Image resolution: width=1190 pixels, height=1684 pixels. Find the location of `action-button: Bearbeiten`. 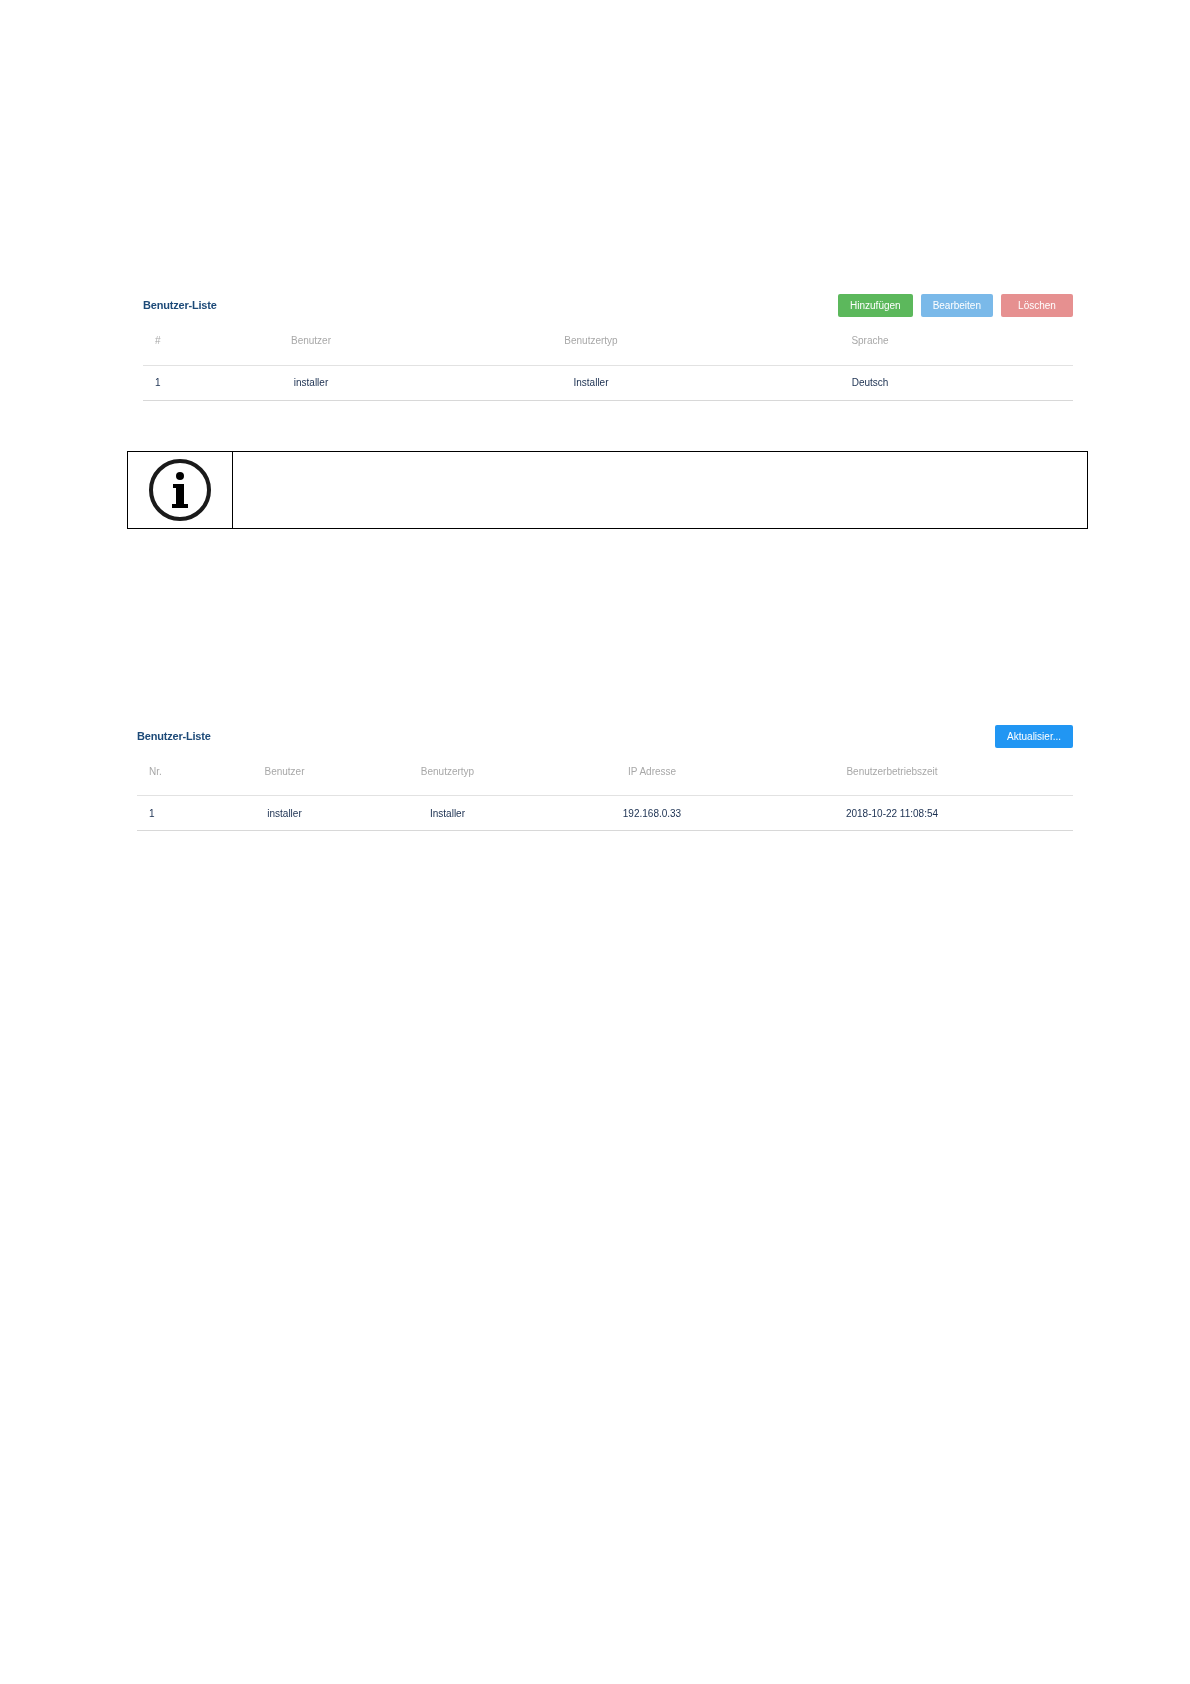

action-button: Bearbeiten is located at coordinates (956, 305).